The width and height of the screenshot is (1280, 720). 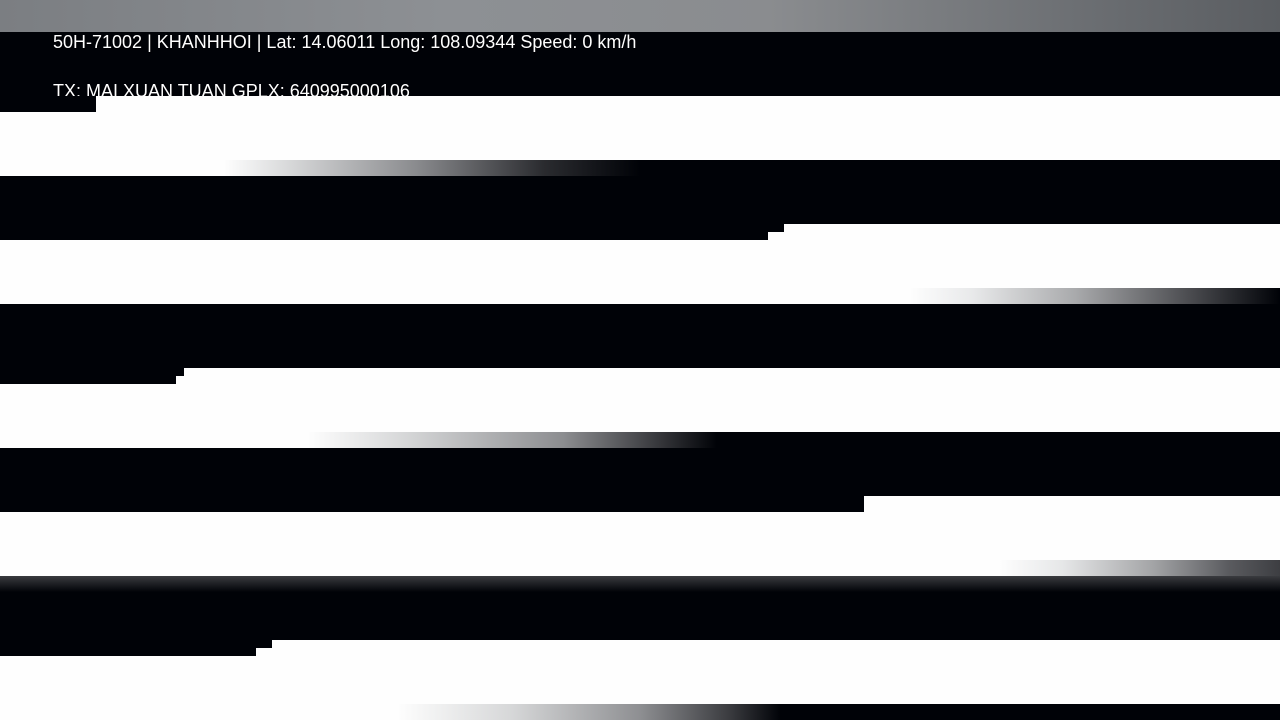 What do you see at coordinates (231, 88) in the screenshot?
I see `driver-info-overlay: TX: MAI XUAN TUAN GPLX: 640995000106` at bounding box center [231, 88].